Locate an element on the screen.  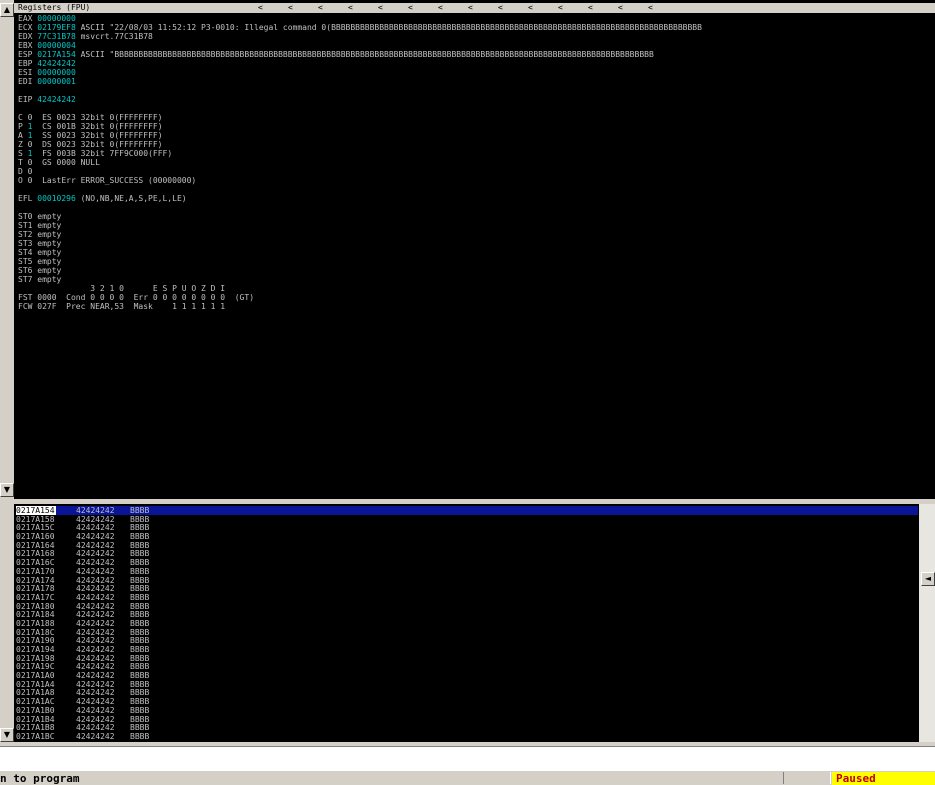
stack-row: 0217A160 42424242 BBBB is located at coordinates (467, 536).